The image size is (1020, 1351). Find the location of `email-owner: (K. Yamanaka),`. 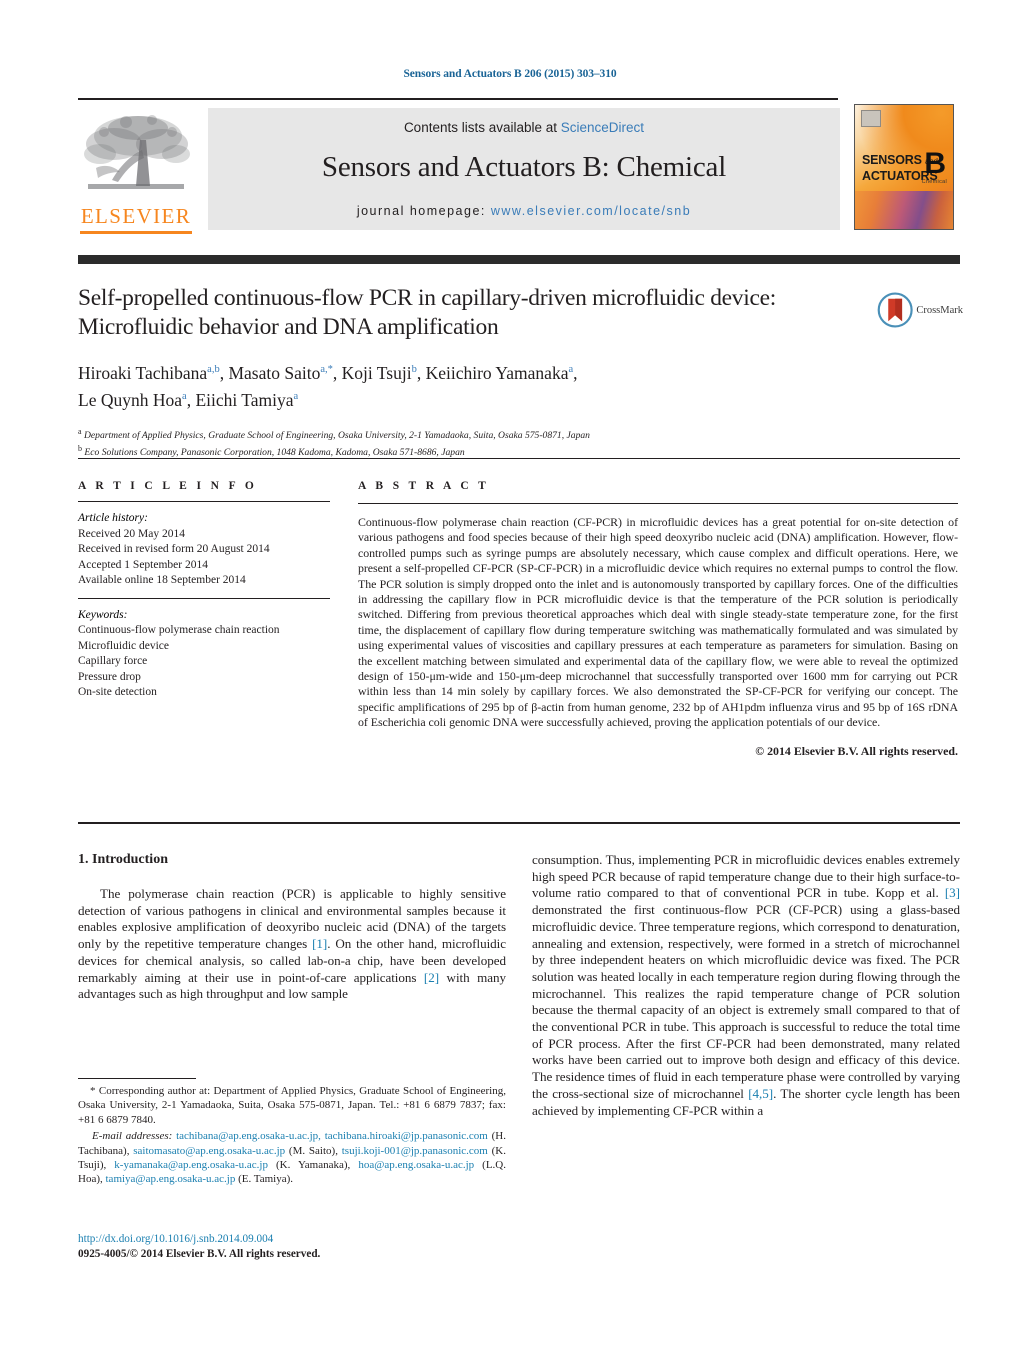

email-owner: (K. Yamanaka), is located at coordinates (309, 1165).